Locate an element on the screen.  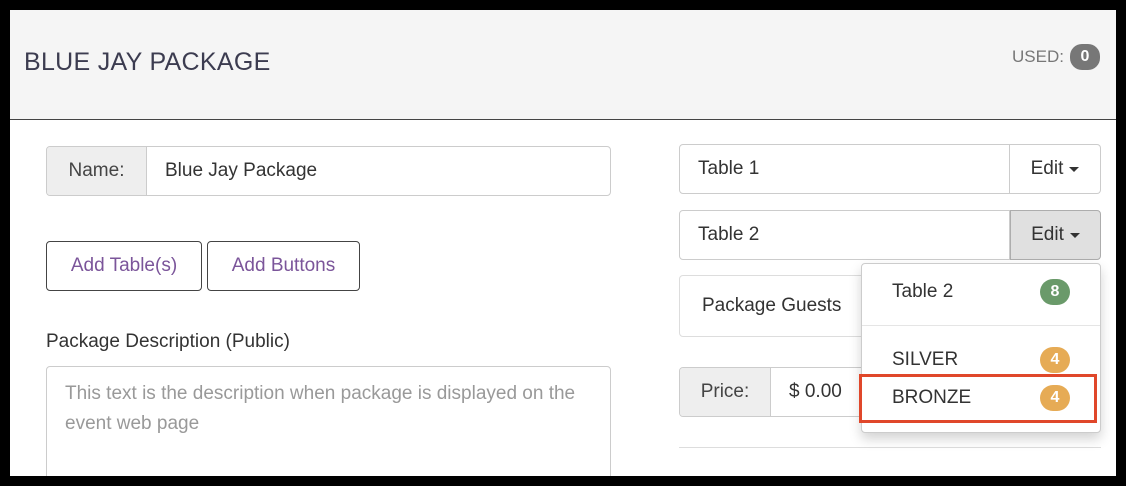
name-label: Name: is located at coordinates (97, 171).